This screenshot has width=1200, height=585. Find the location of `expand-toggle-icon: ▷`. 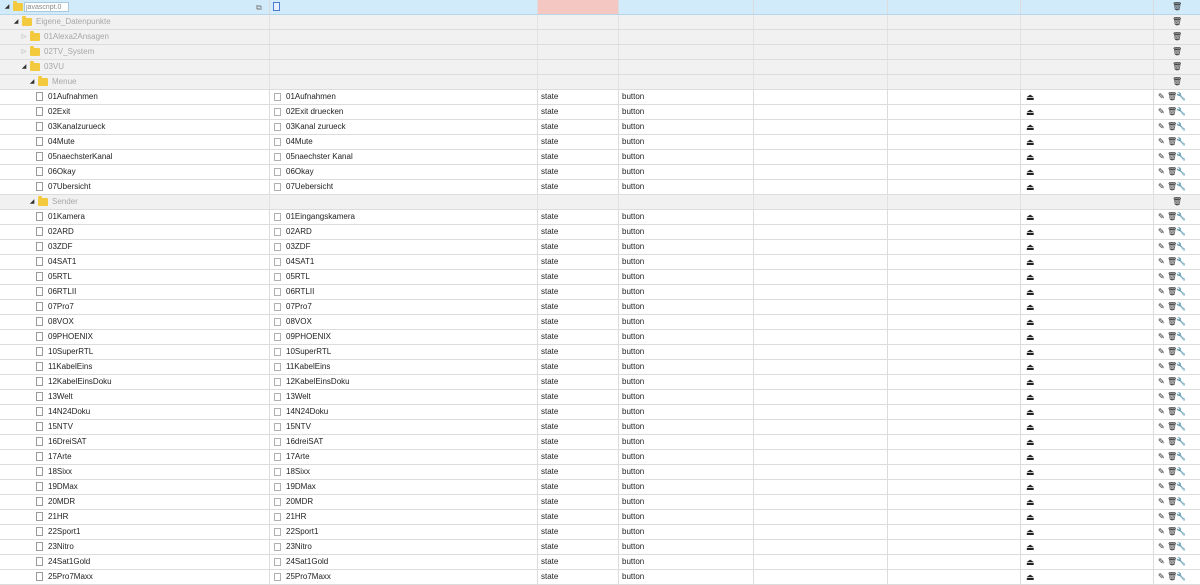

expand-toggle-icon: ▷ is located at coordinates (24, 37).